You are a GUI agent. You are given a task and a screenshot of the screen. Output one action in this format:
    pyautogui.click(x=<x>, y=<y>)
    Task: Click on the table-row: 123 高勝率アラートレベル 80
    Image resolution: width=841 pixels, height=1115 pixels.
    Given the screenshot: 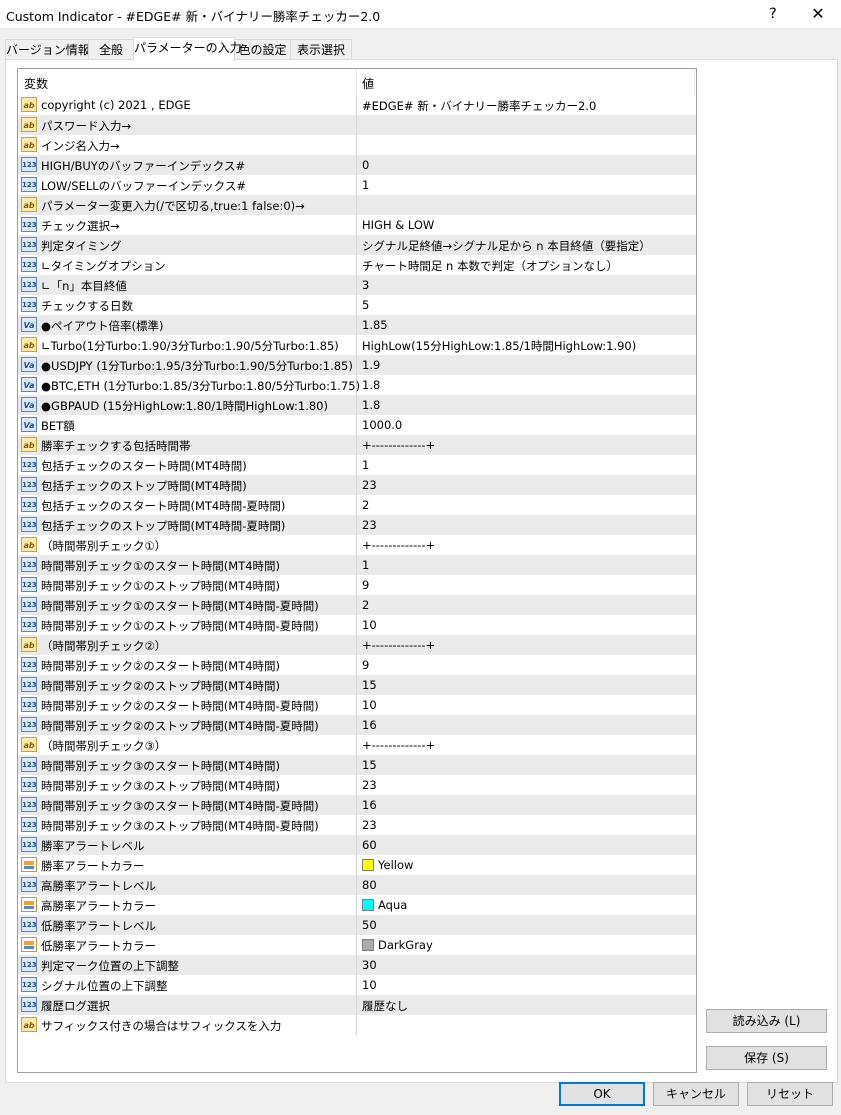 What is the action you would take?
    pyautogui.click(x=357, y=885)
    